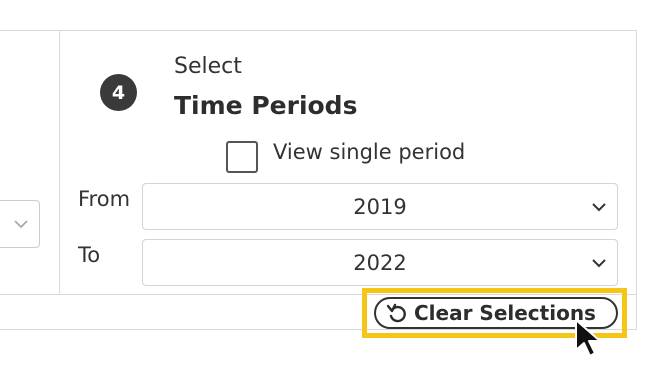 The image size is (660, 372). What do you see at coordinates (118, 92) in the screenshot?
I see `step-number-badge: 4` at bounding box center [118, 92].